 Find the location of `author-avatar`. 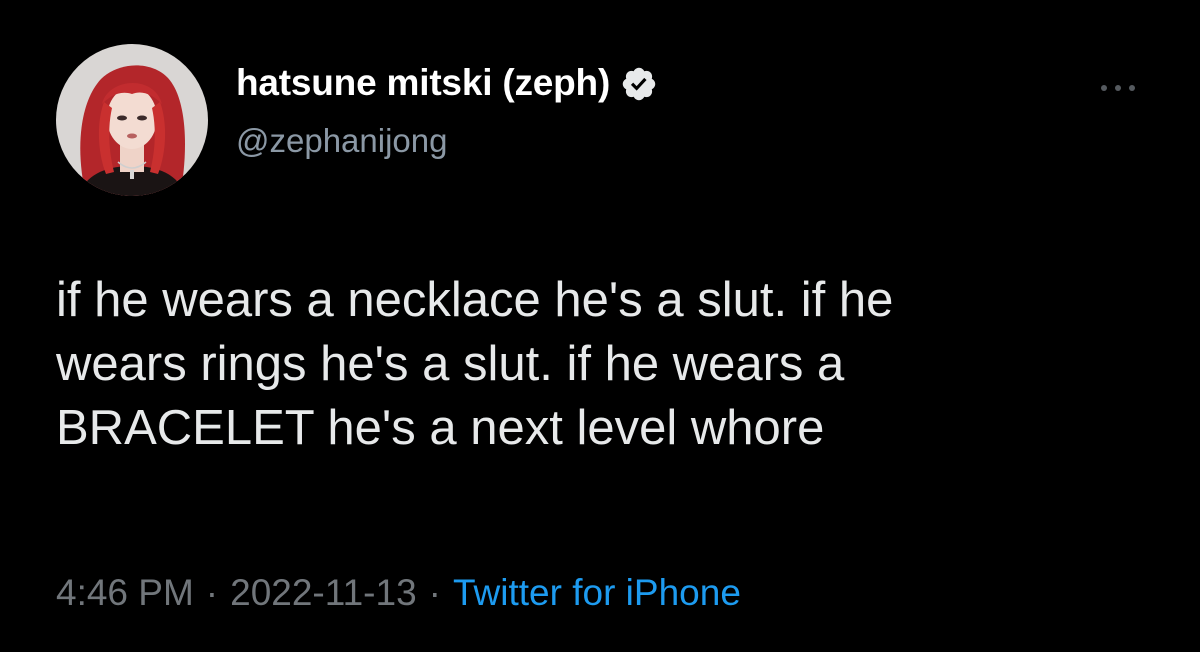

author-avatar is located at coordinates (132, 120).